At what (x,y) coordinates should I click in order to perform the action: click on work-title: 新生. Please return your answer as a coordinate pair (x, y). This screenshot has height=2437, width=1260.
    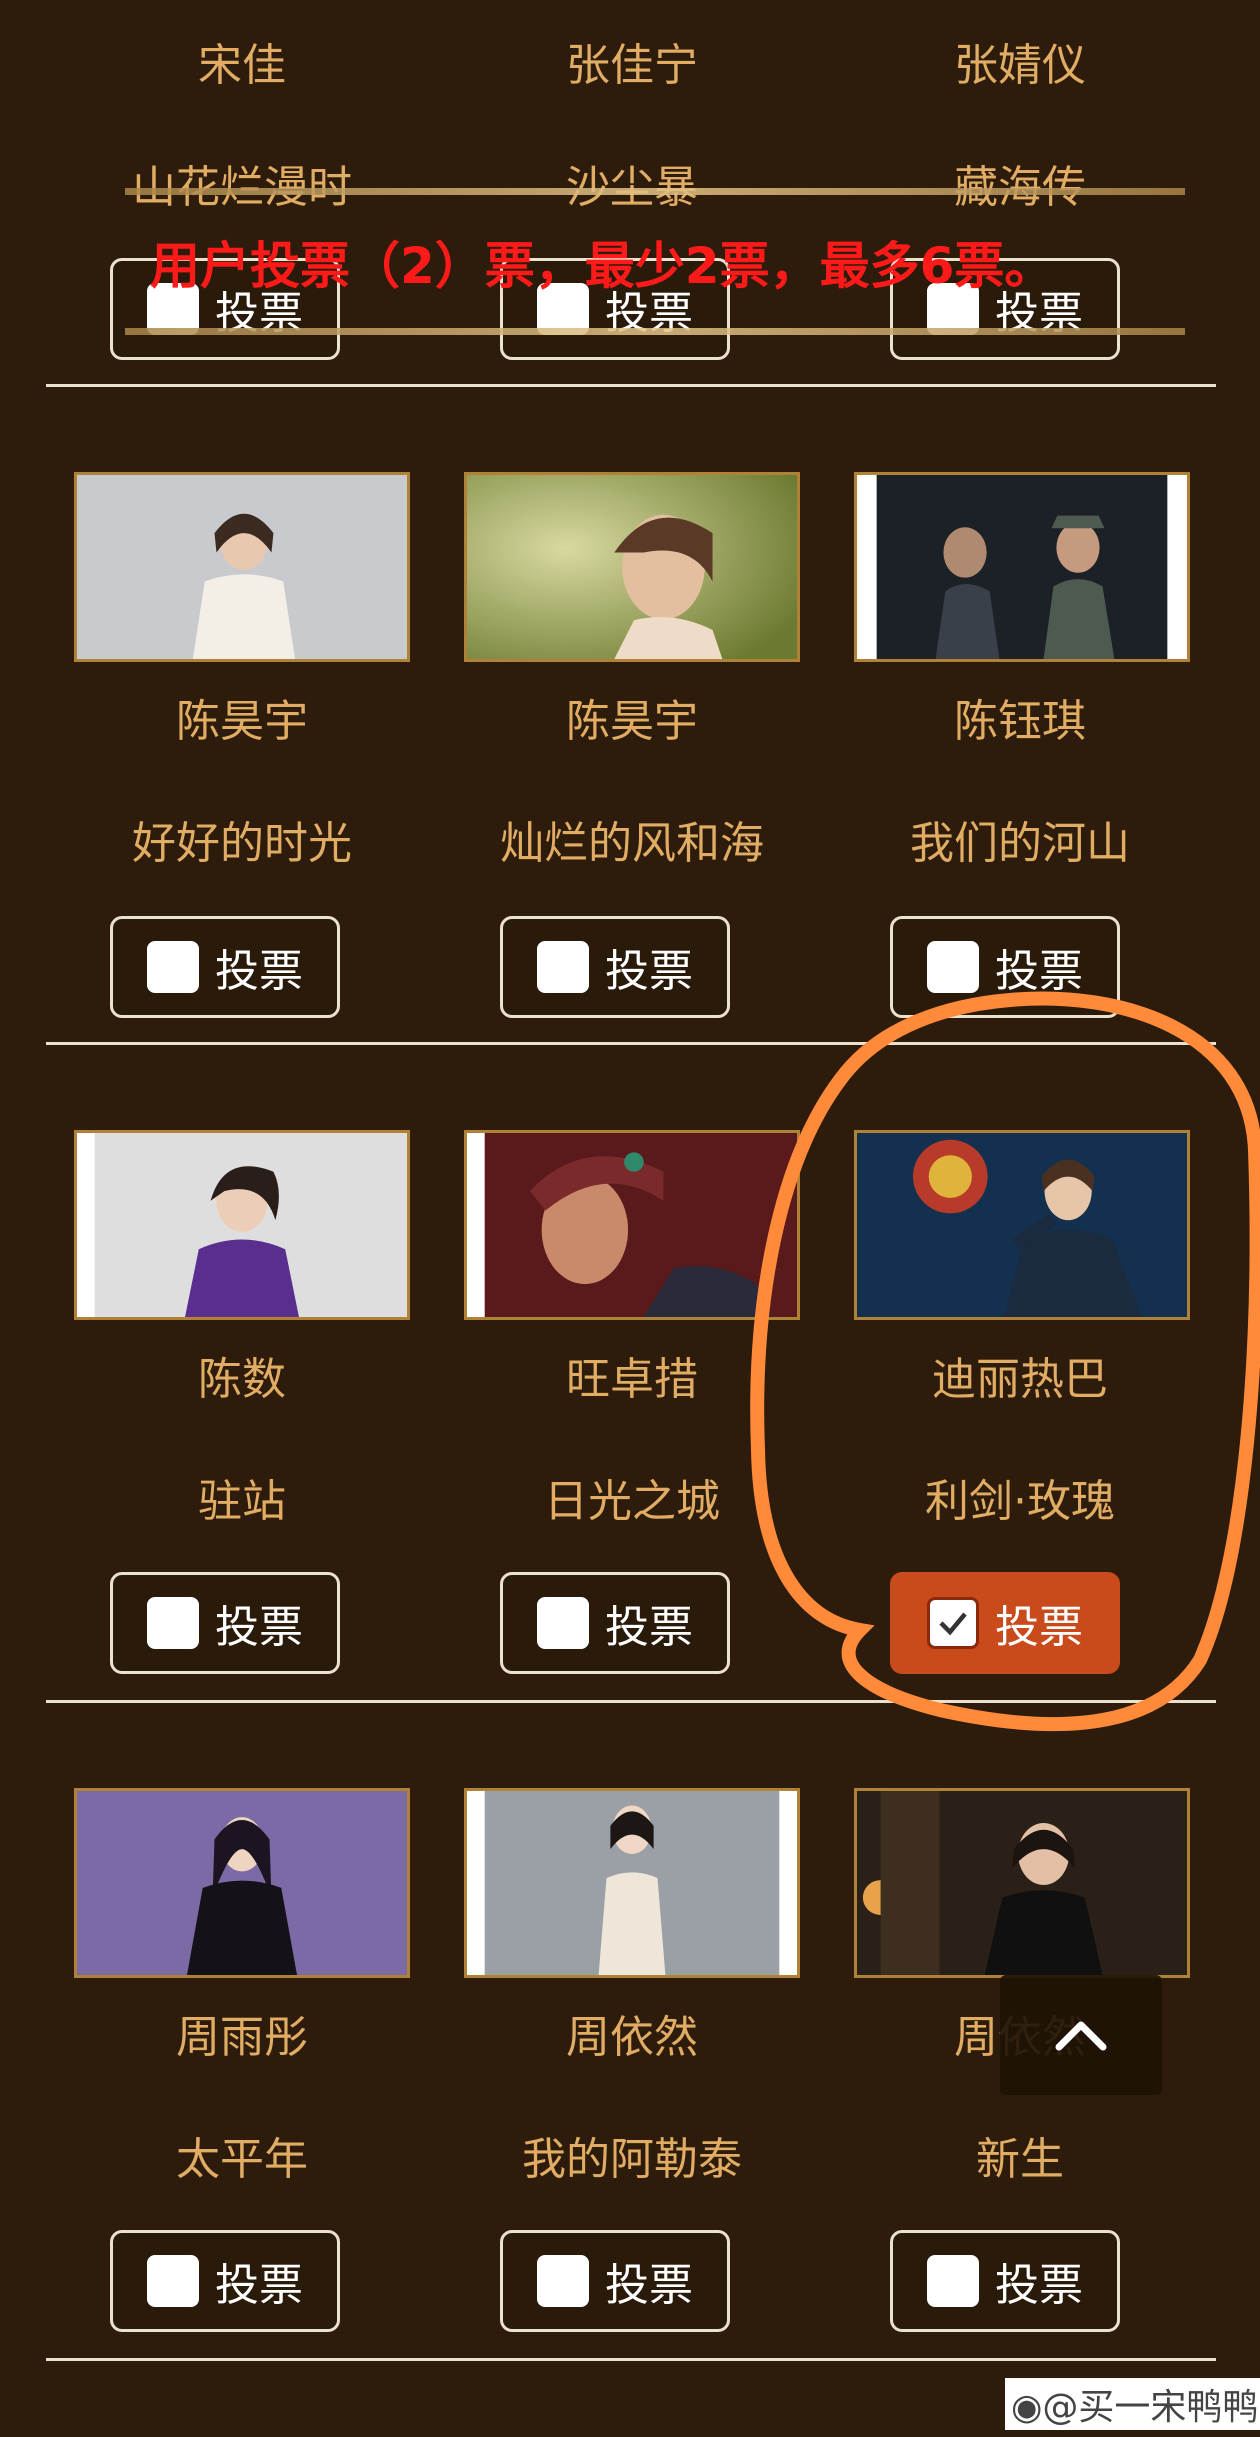
    Looking at the image, I should click on (1020, 2159).